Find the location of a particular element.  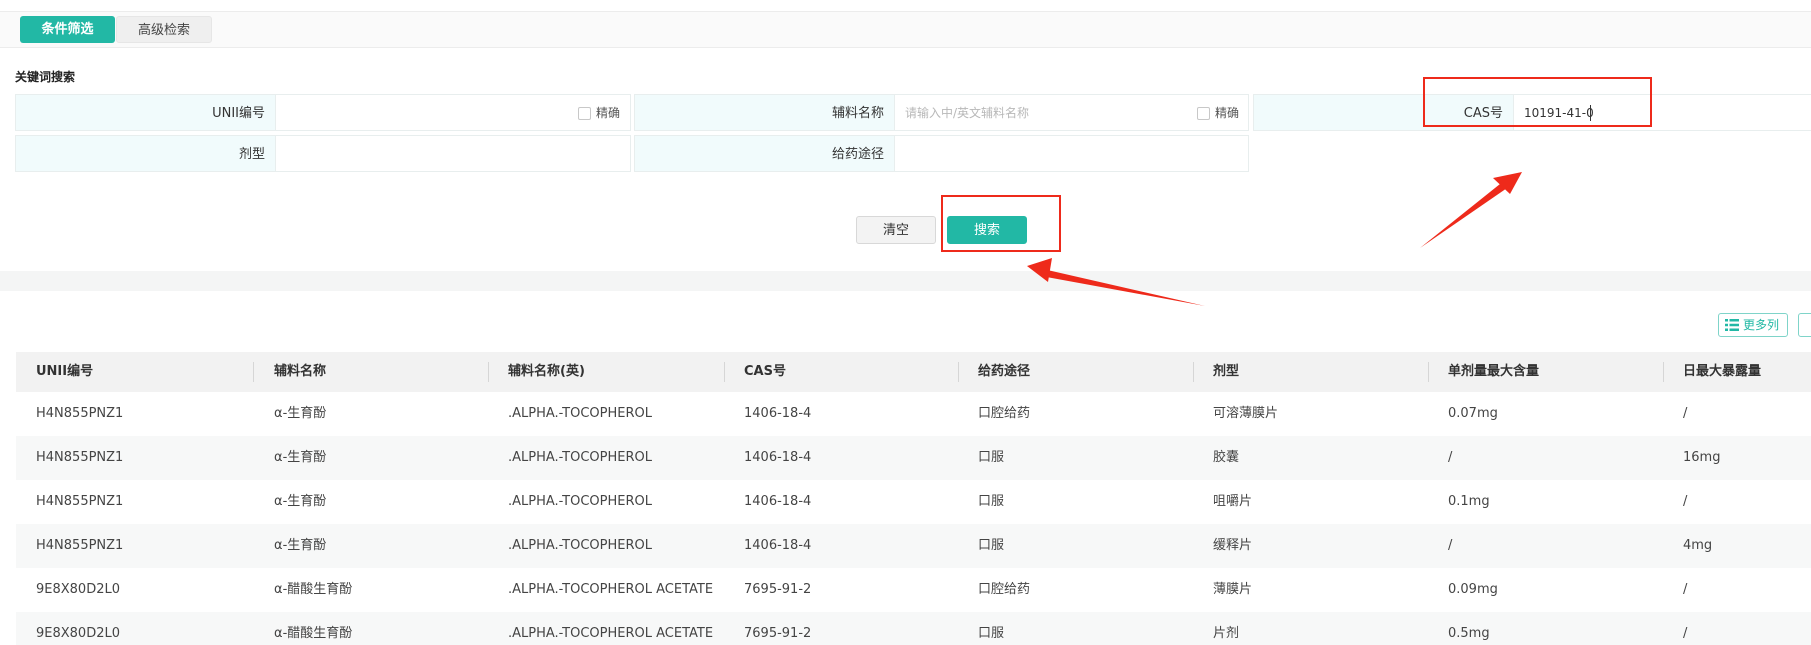

annotation-arrows is located at coordinates (1274, 239).